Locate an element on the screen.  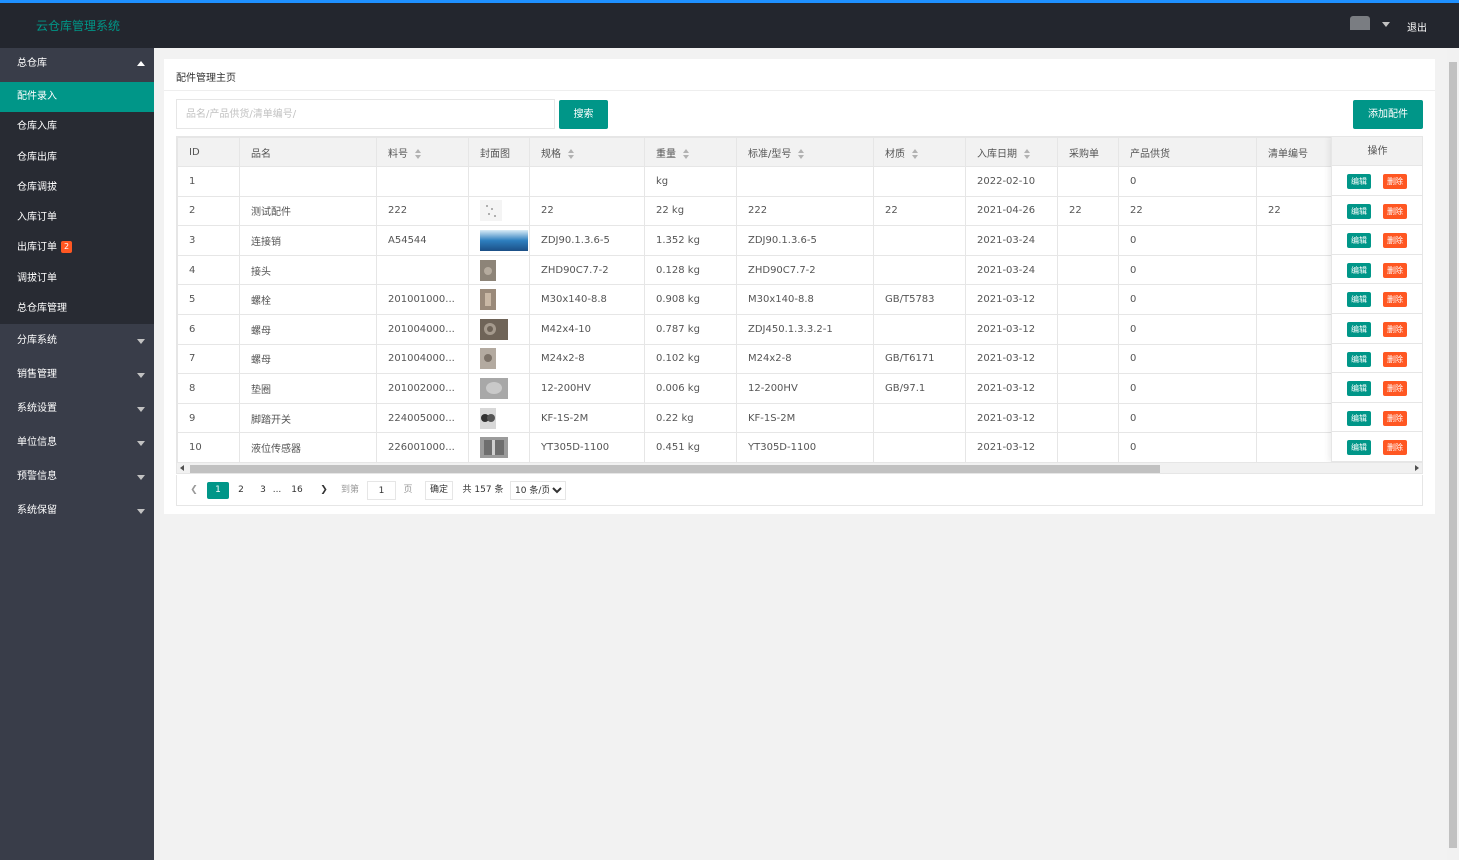
sidebar-item: 仓库出库 is located at coordinates (77, 158).